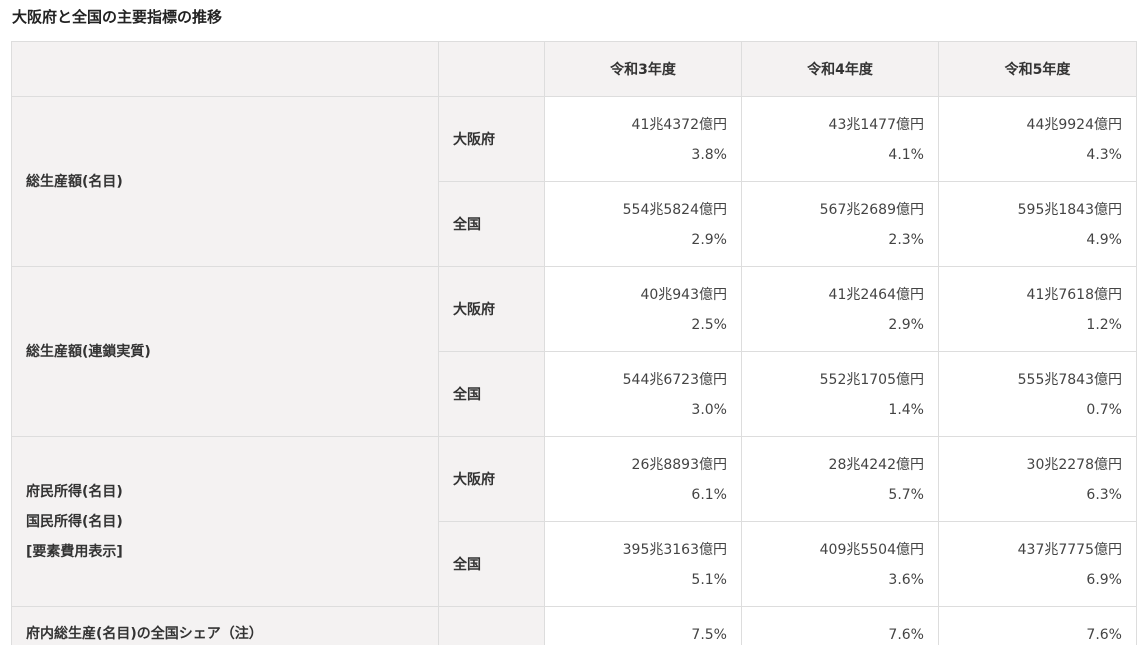 The width and height of the screenshot is (1142, 645). What do you see at coordinates (643, 479) in the screenshot?
I see `value-cell: 26兆8893億円 6.1%` at bounding box center [643, 479].